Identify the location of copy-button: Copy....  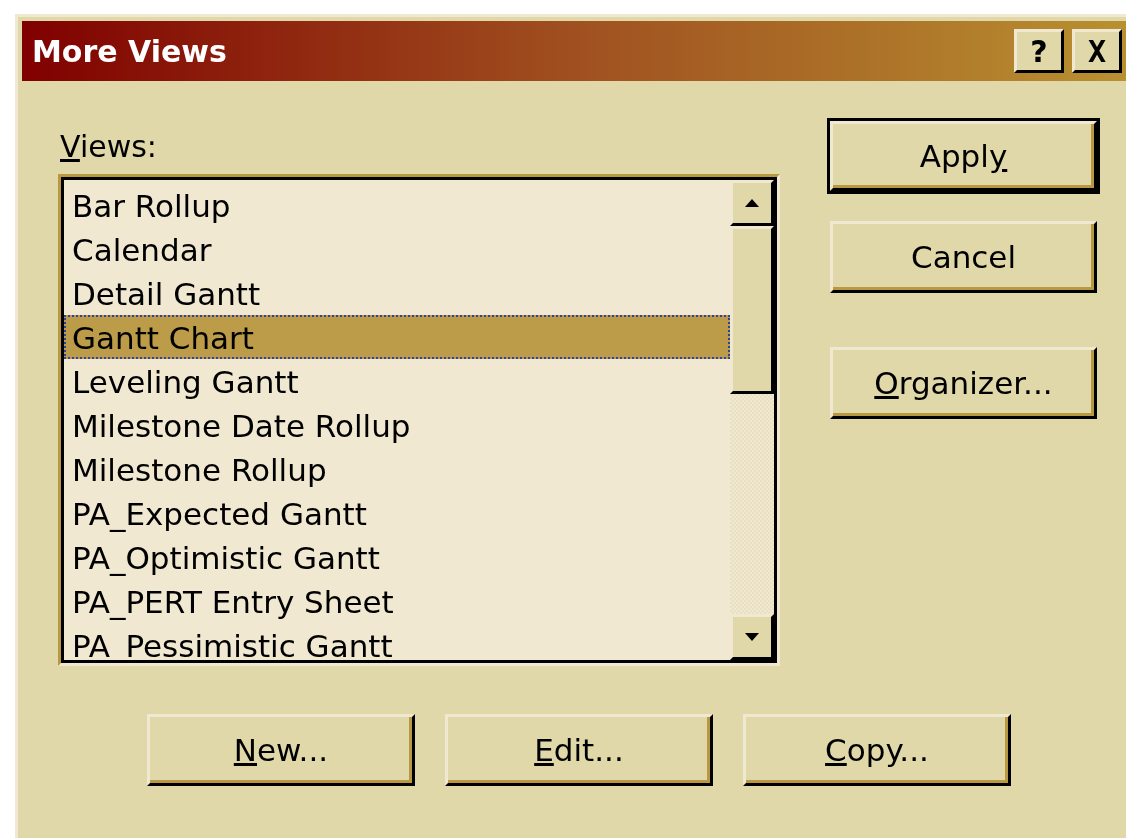
(877, 750).